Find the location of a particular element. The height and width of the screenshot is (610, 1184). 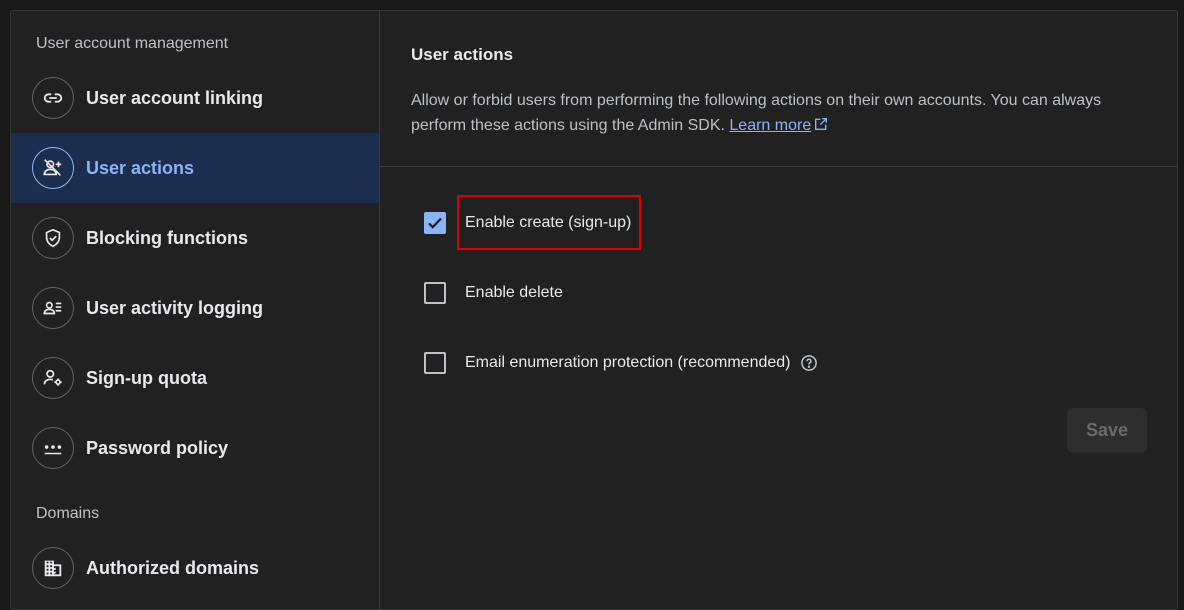

sidebar-item-password-policy: Password policy is located at coordinates (195, 448).